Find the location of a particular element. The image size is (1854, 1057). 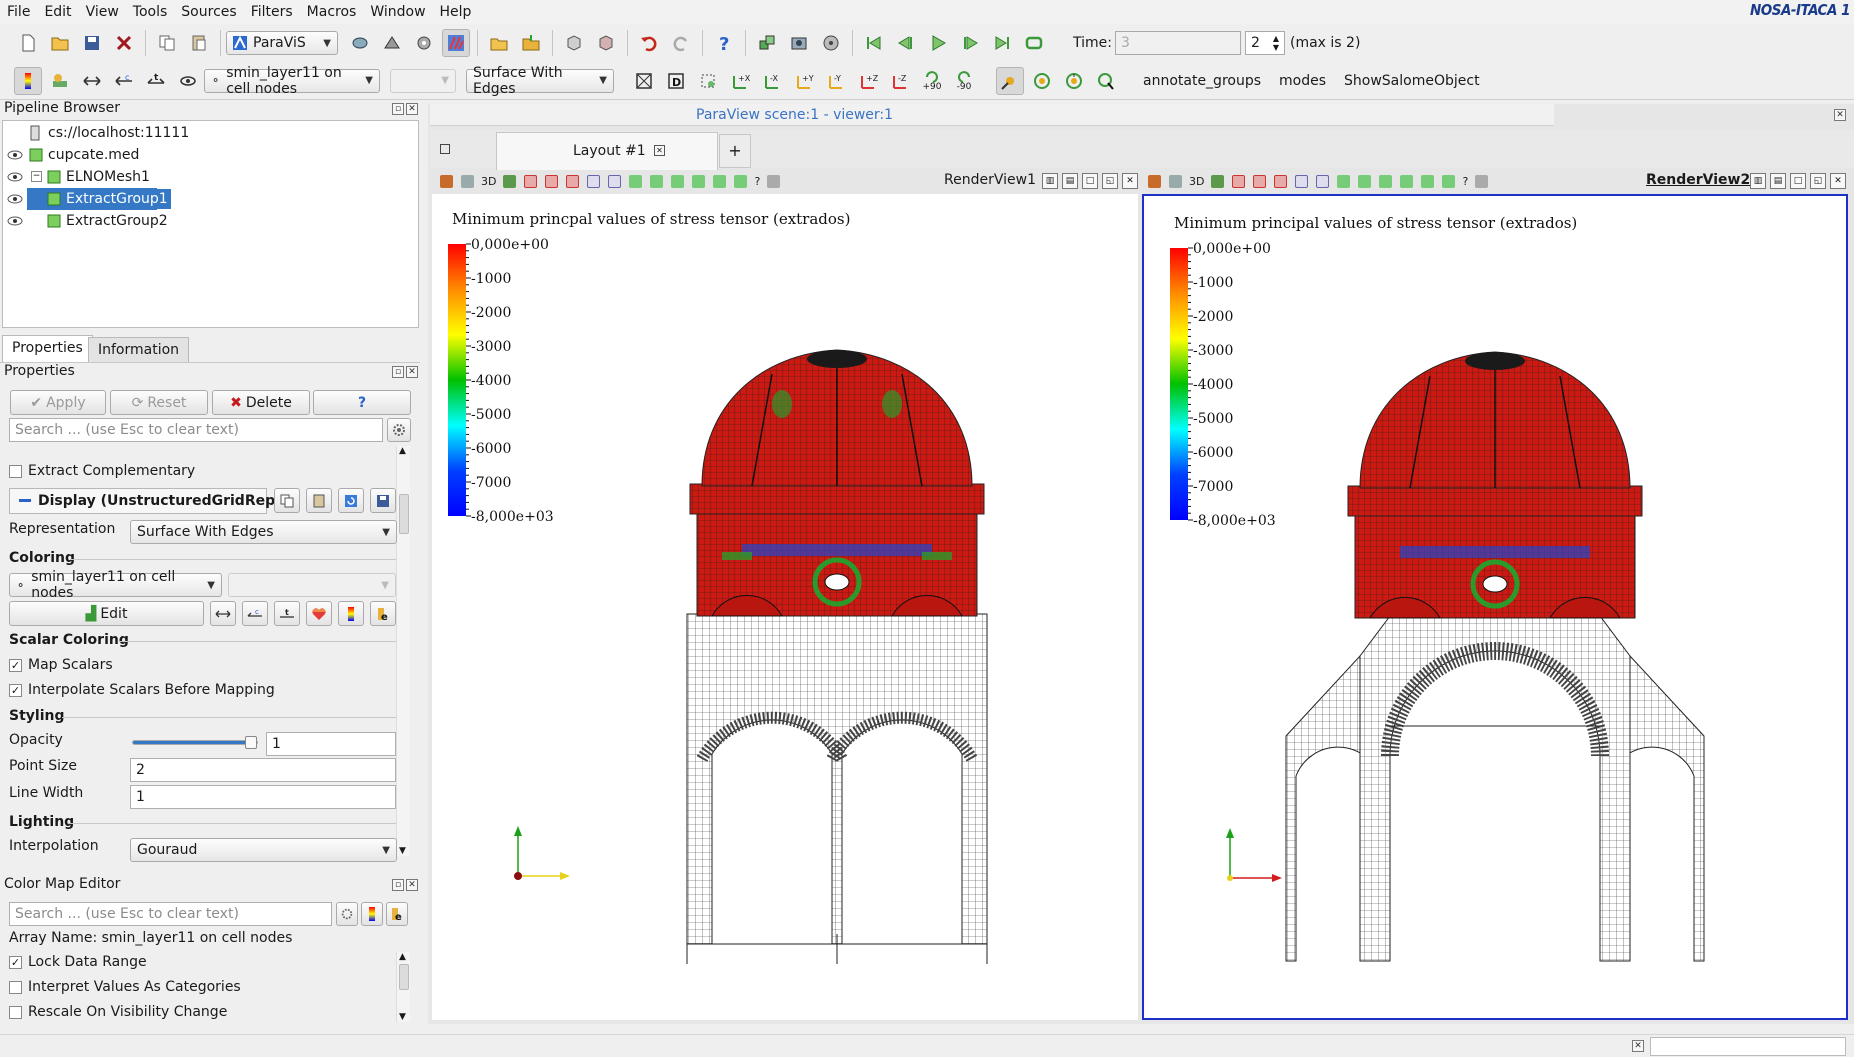

select-points-on-icon is located at coordinates (1260, 181).